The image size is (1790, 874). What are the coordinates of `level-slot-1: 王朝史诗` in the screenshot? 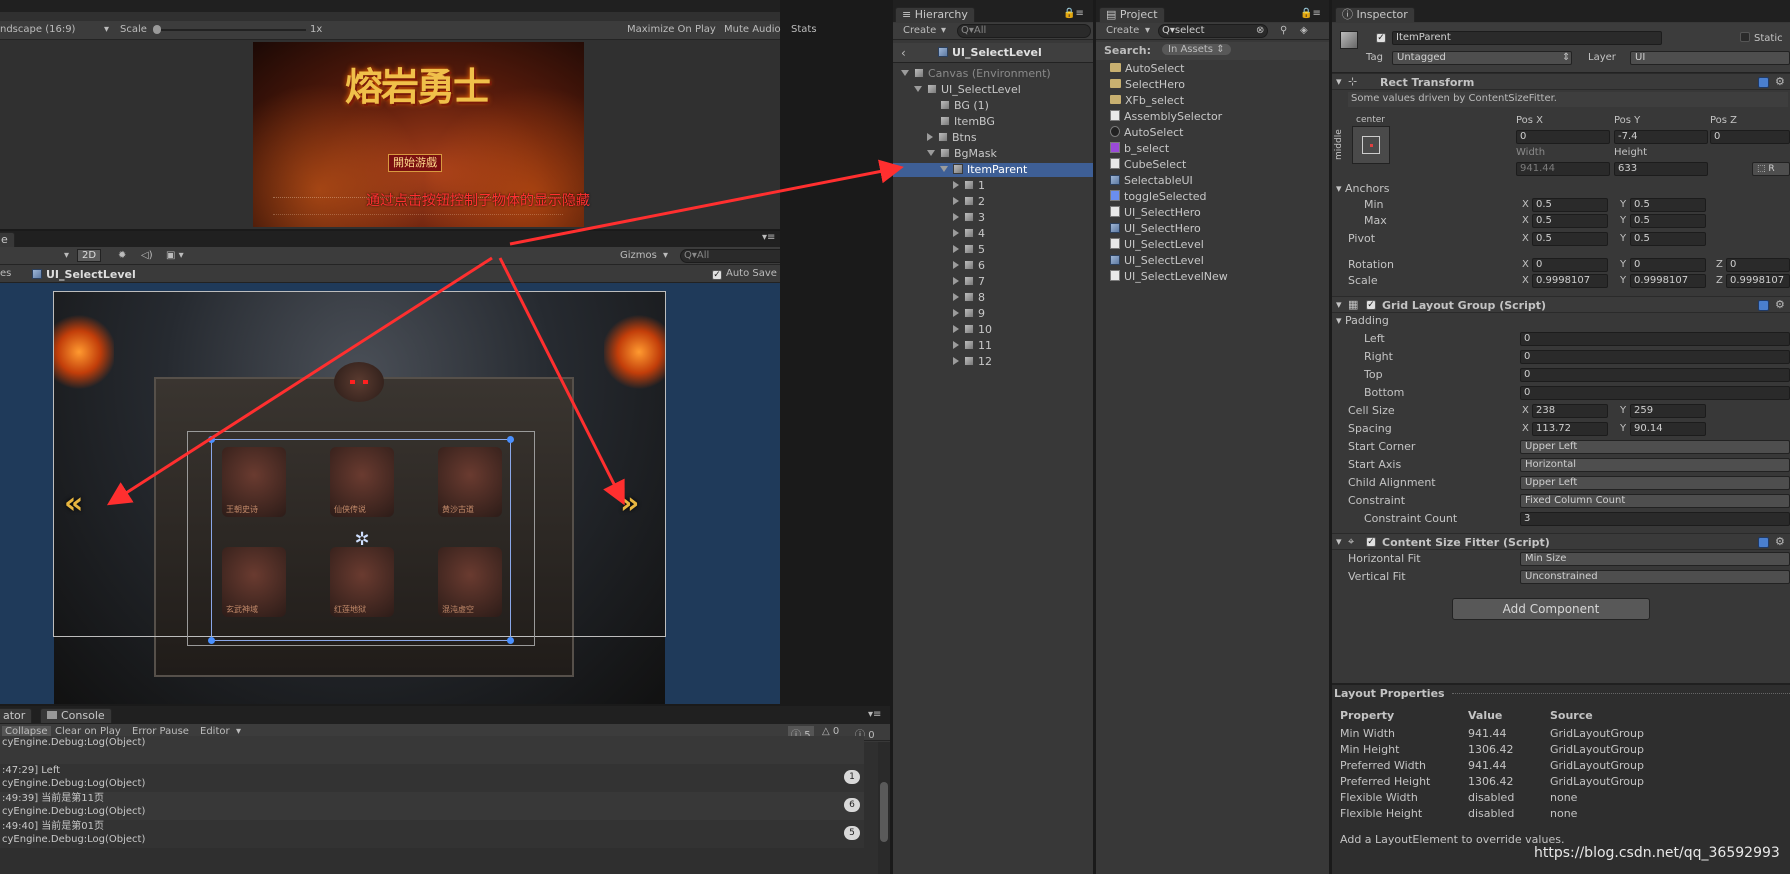 It's located at (254, 482).